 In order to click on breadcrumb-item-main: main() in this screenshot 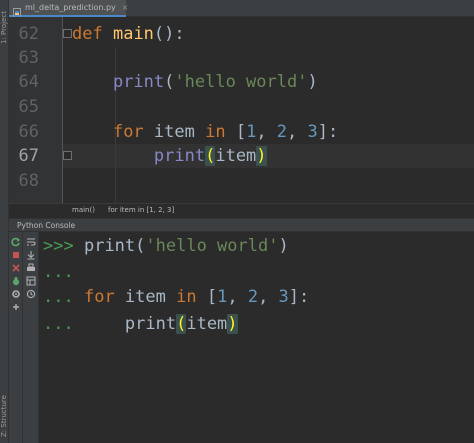, I will do `click(83, 210)`.